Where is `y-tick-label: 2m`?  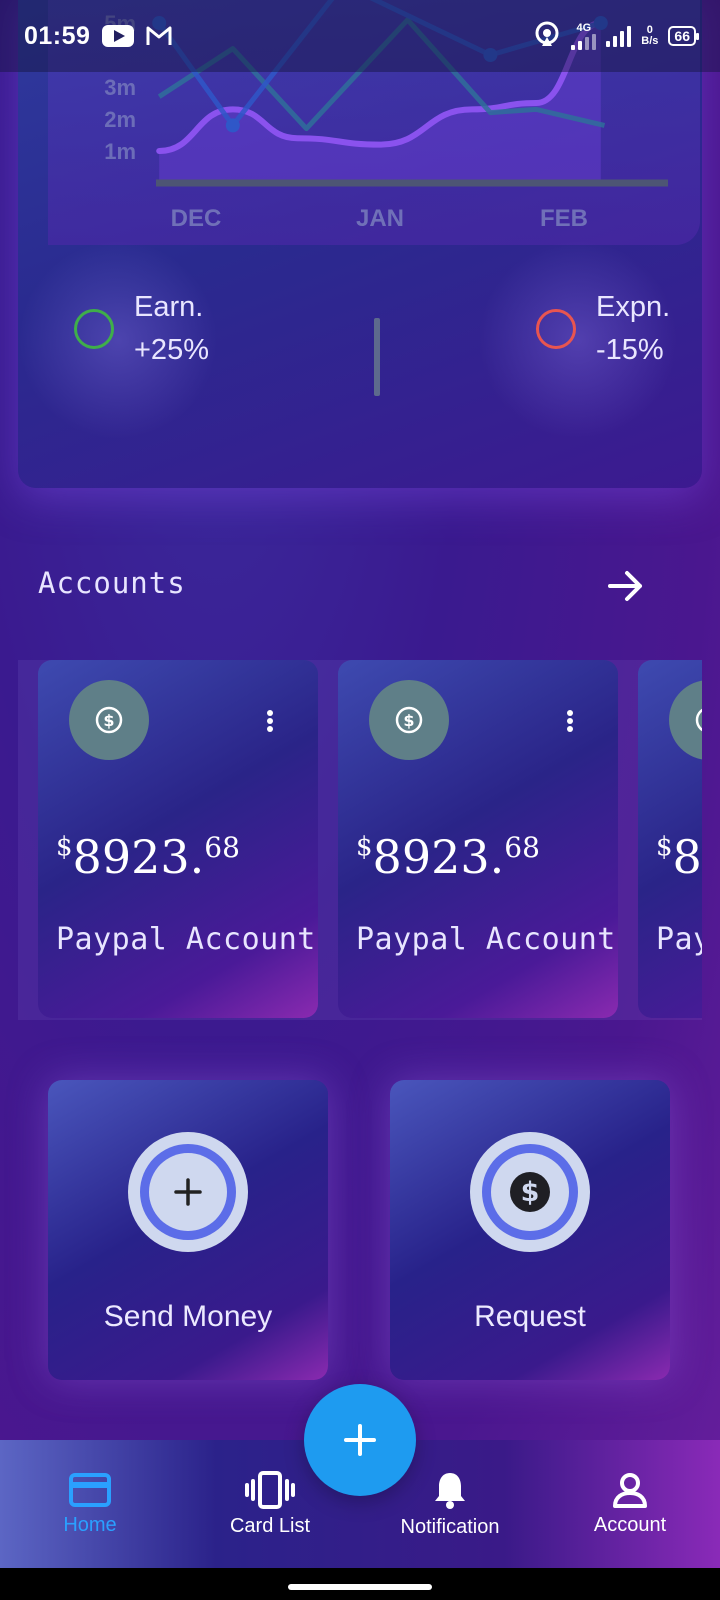 y-tick-label: 2m is located at coordinates (120, 119).